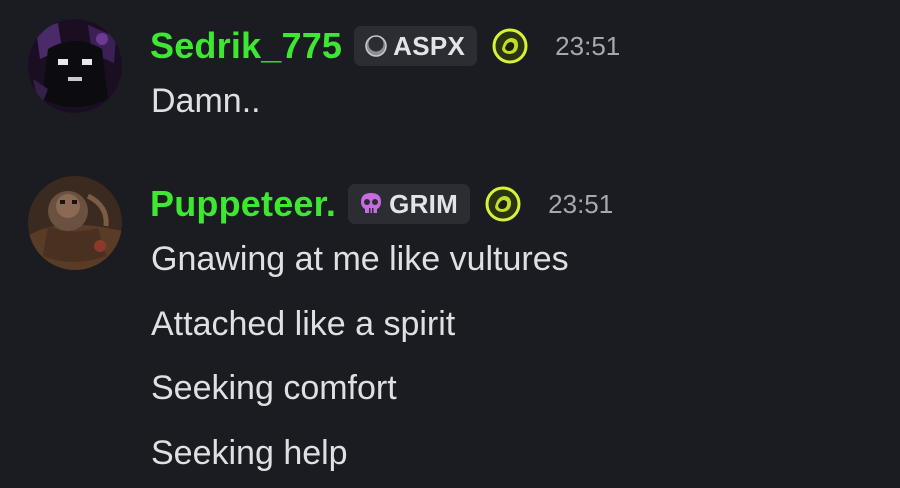  What do you see at coordinates (206, 101) in the screenshot?
I see `message-text: Damn..` at bounding box center [206, 101].